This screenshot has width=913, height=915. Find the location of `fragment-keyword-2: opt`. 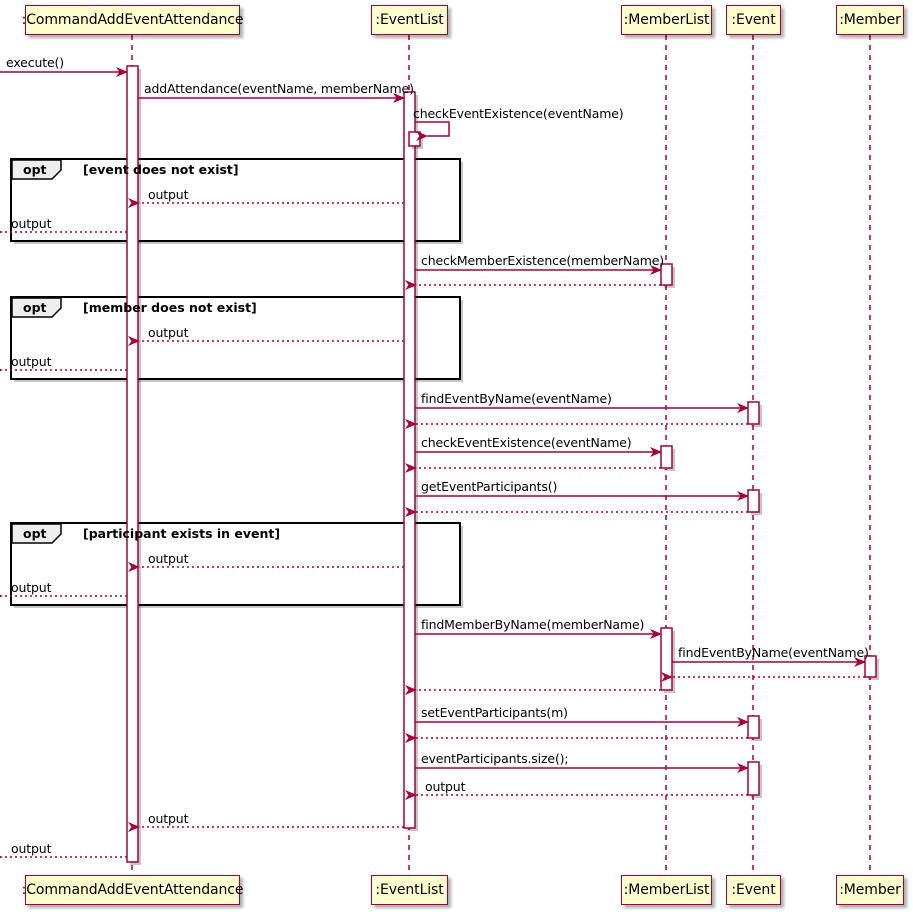

fragment-keyword-2: opt is located at coordinates (35, 533).